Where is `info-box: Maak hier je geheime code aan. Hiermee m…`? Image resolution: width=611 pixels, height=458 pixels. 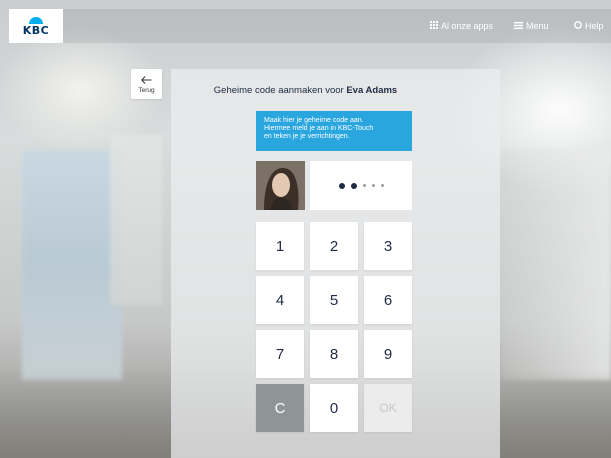
info-box: Maak hier je geheime code aan. Hiermee m… is located at coordinates (334, 131).